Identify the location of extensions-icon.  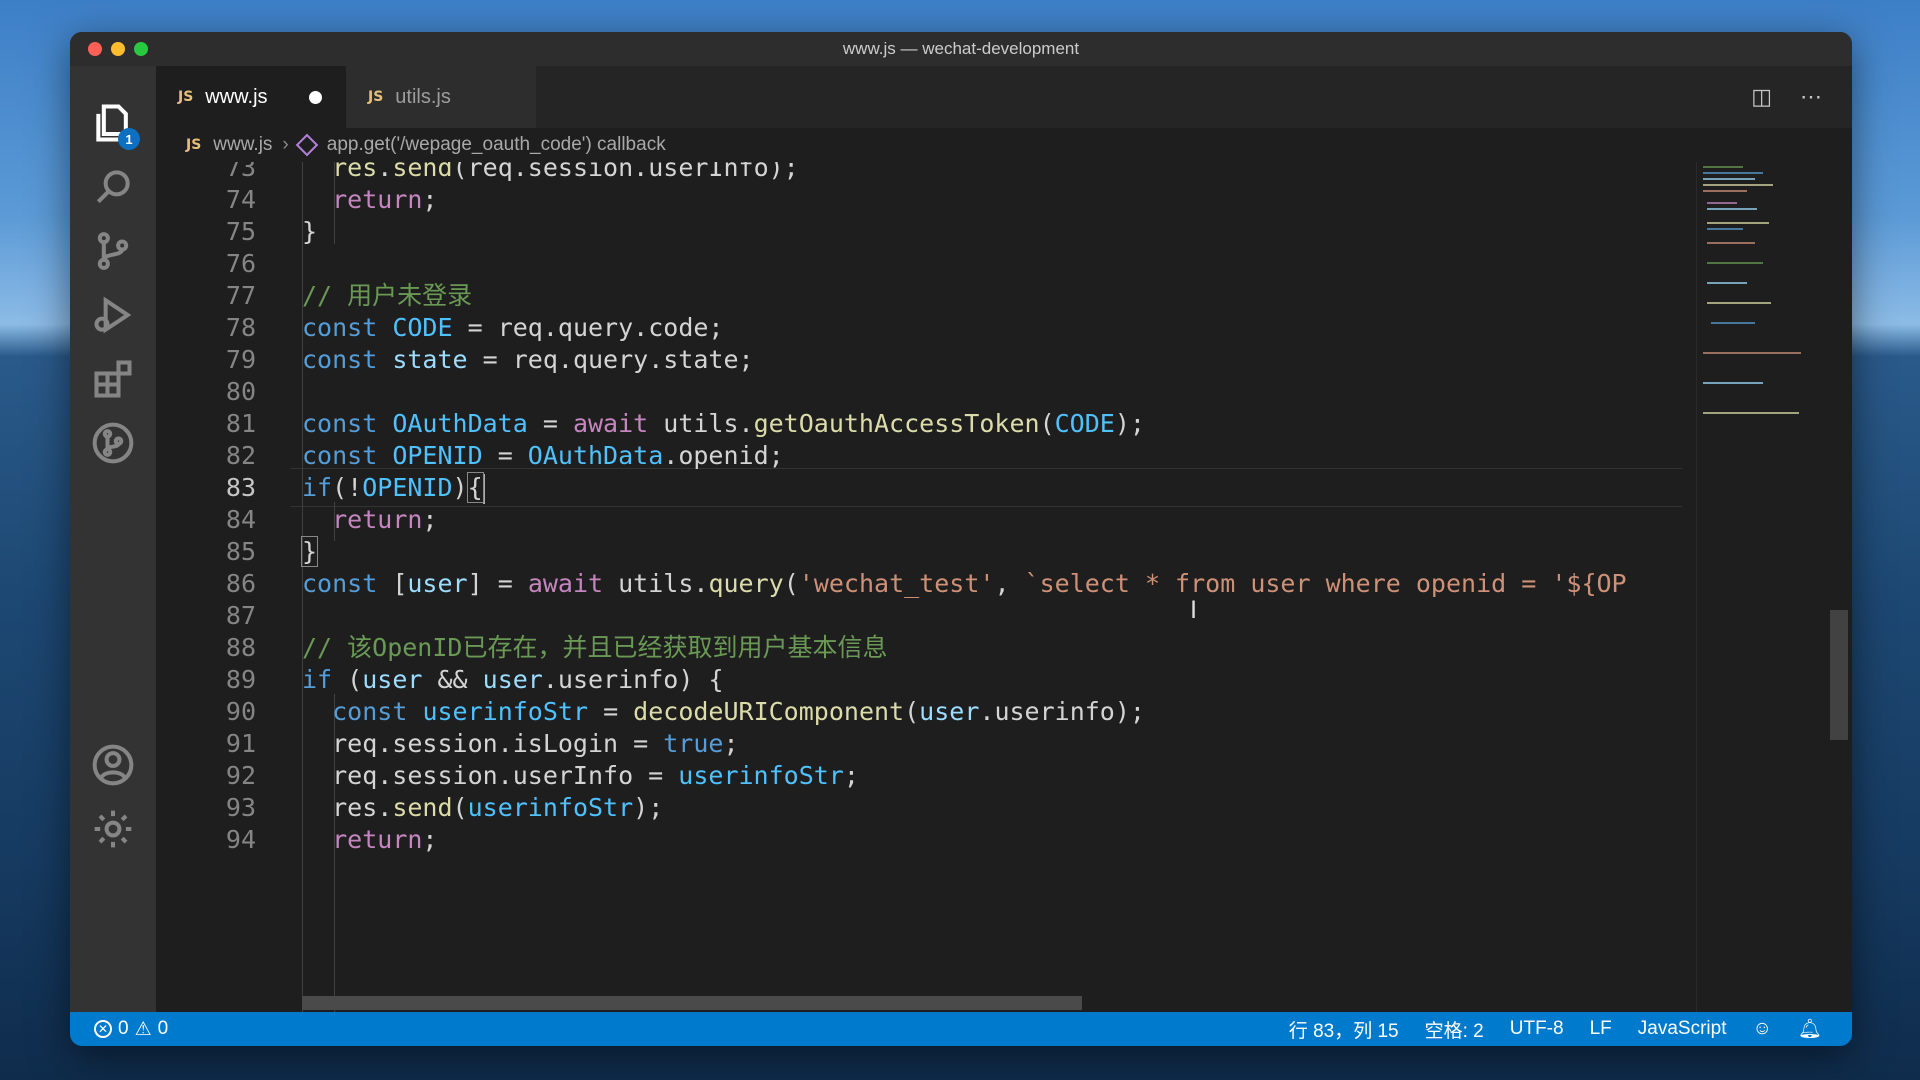
(113, 379).